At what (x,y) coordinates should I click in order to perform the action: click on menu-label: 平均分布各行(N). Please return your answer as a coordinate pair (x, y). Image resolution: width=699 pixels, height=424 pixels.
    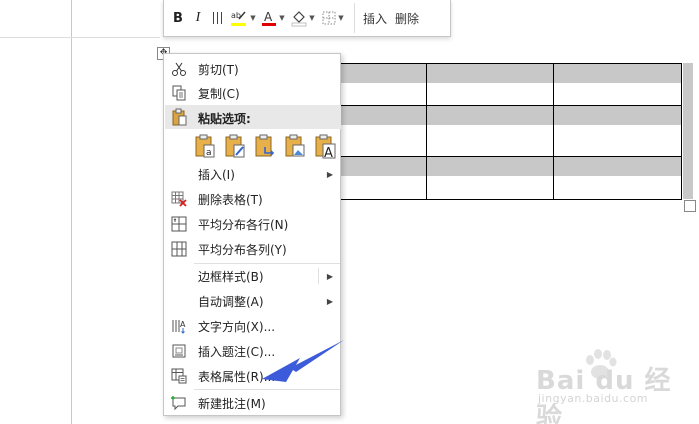
    Looking at the image, I should click on (243, 224).